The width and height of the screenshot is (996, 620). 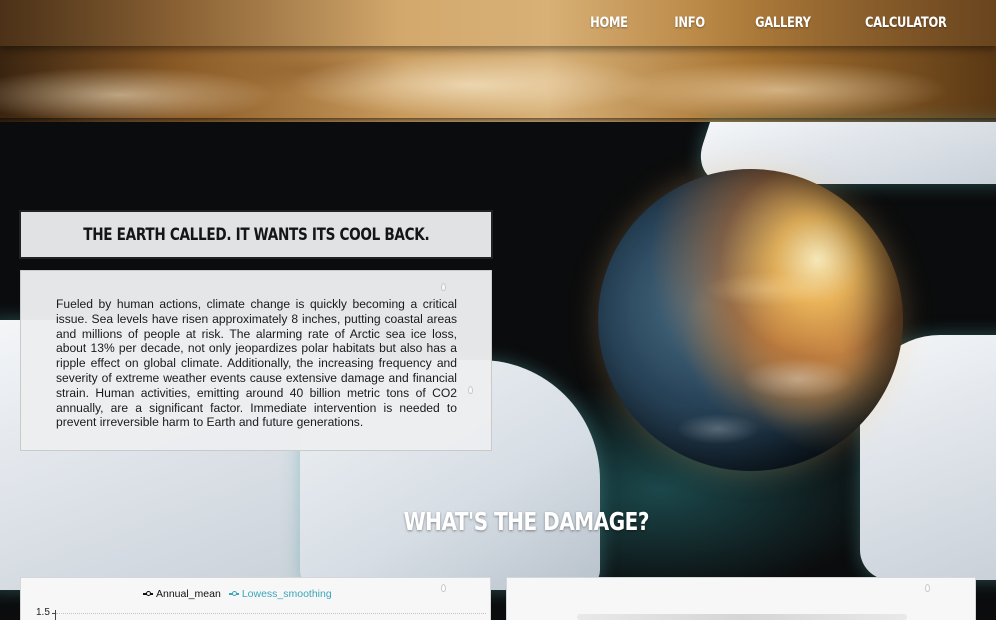 I want to click on legend-item-lowess: Lowess_smoothing, so click(x=280, y=594).